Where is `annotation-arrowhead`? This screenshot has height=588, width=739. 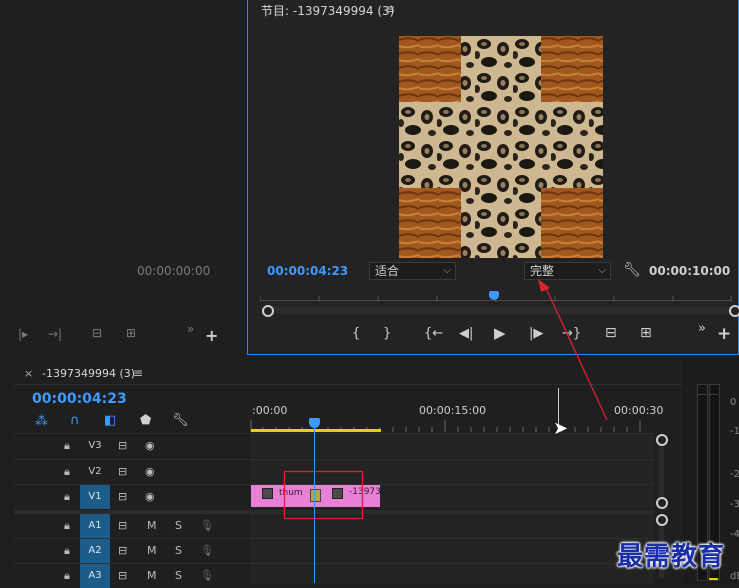 annotation-arrowhead is located at coordinates (544, 285).